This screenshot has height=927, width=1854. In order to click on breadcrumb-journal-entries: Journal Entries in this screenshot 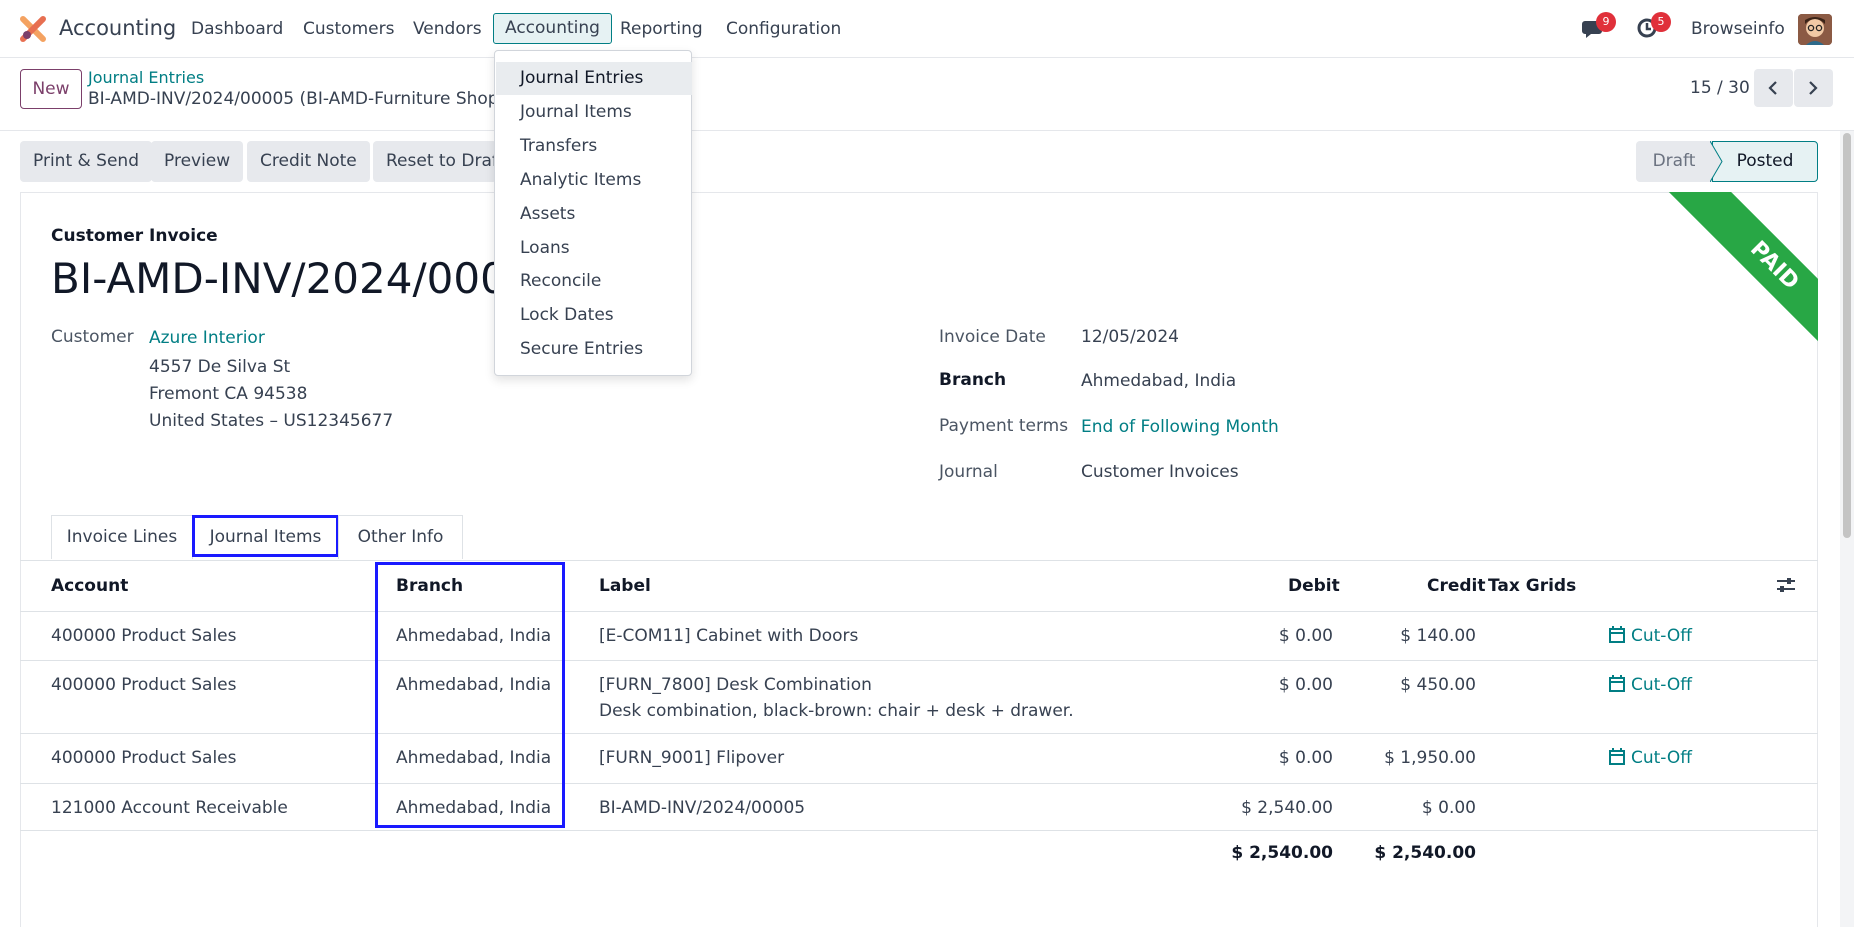, I will do `click(146, 77)`.